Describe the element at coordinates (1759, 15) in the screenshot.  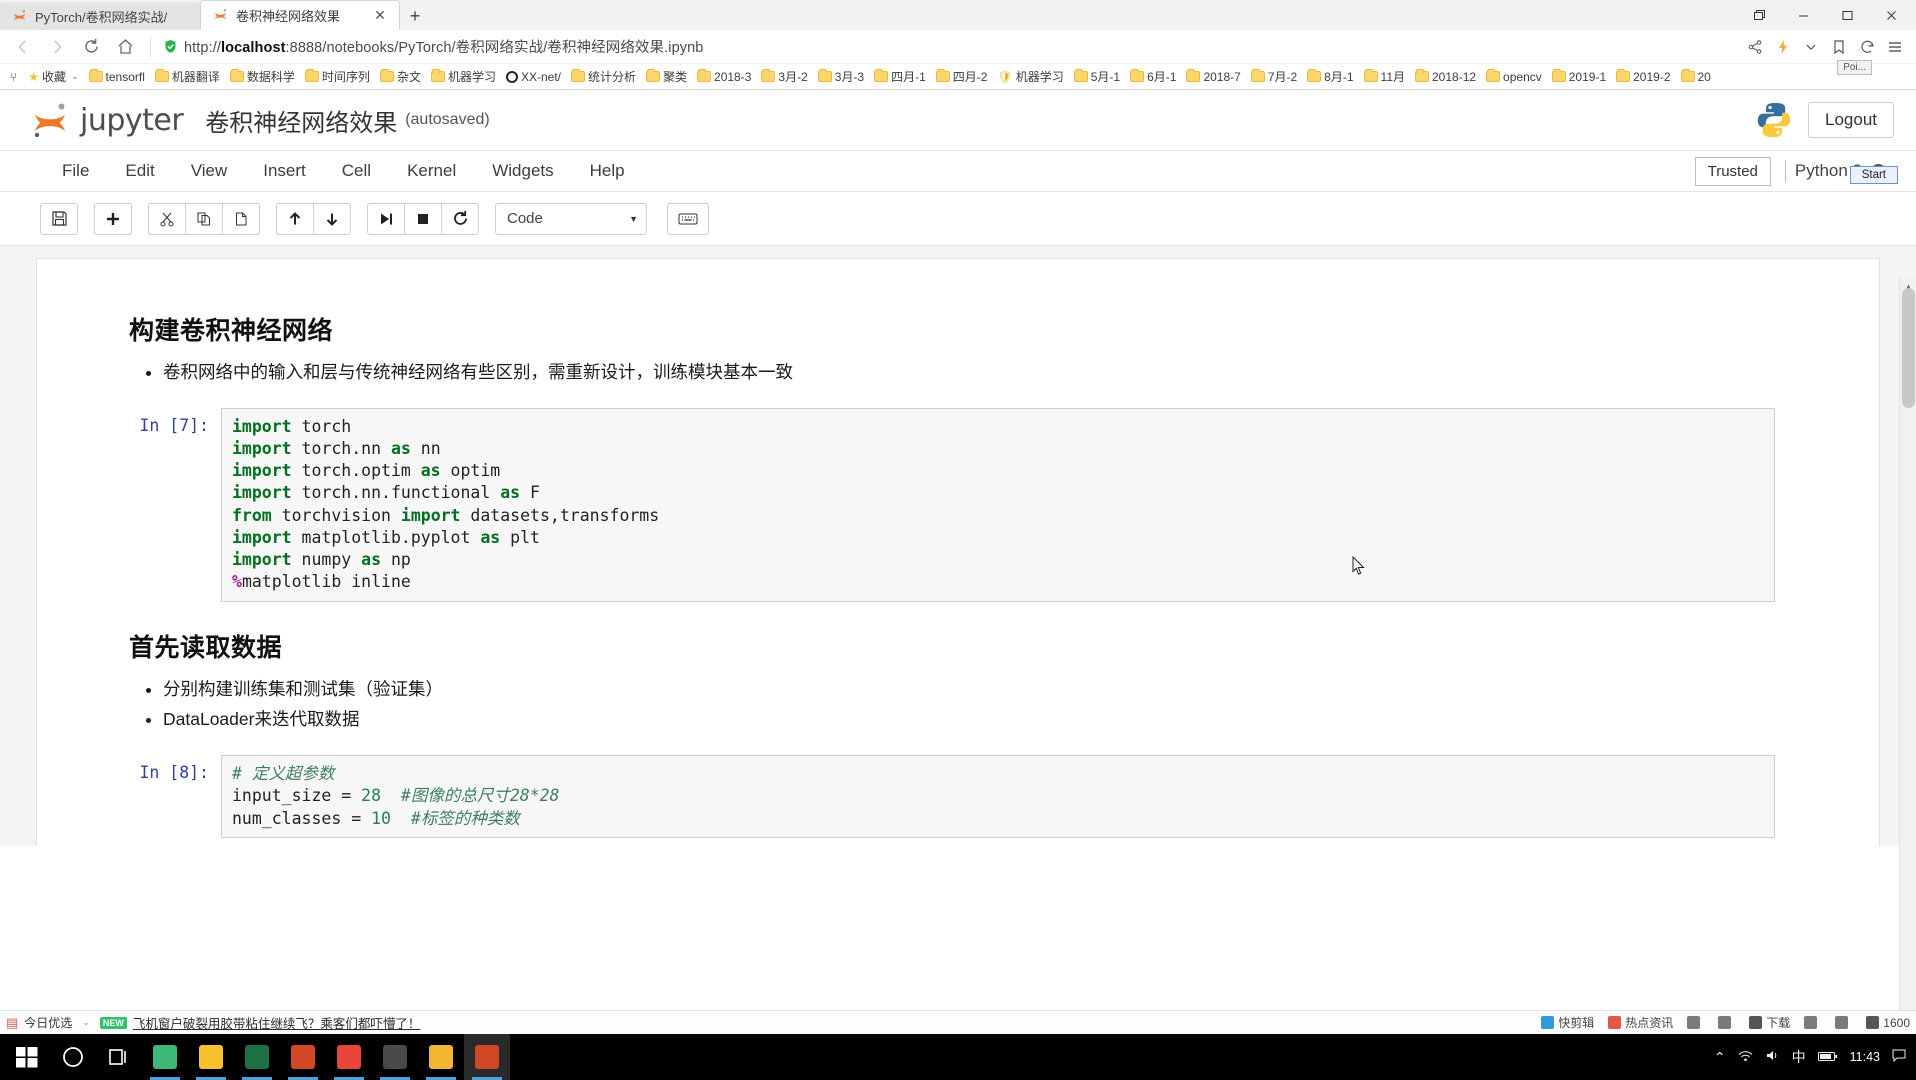
I see `restore-window-icon` at that location.